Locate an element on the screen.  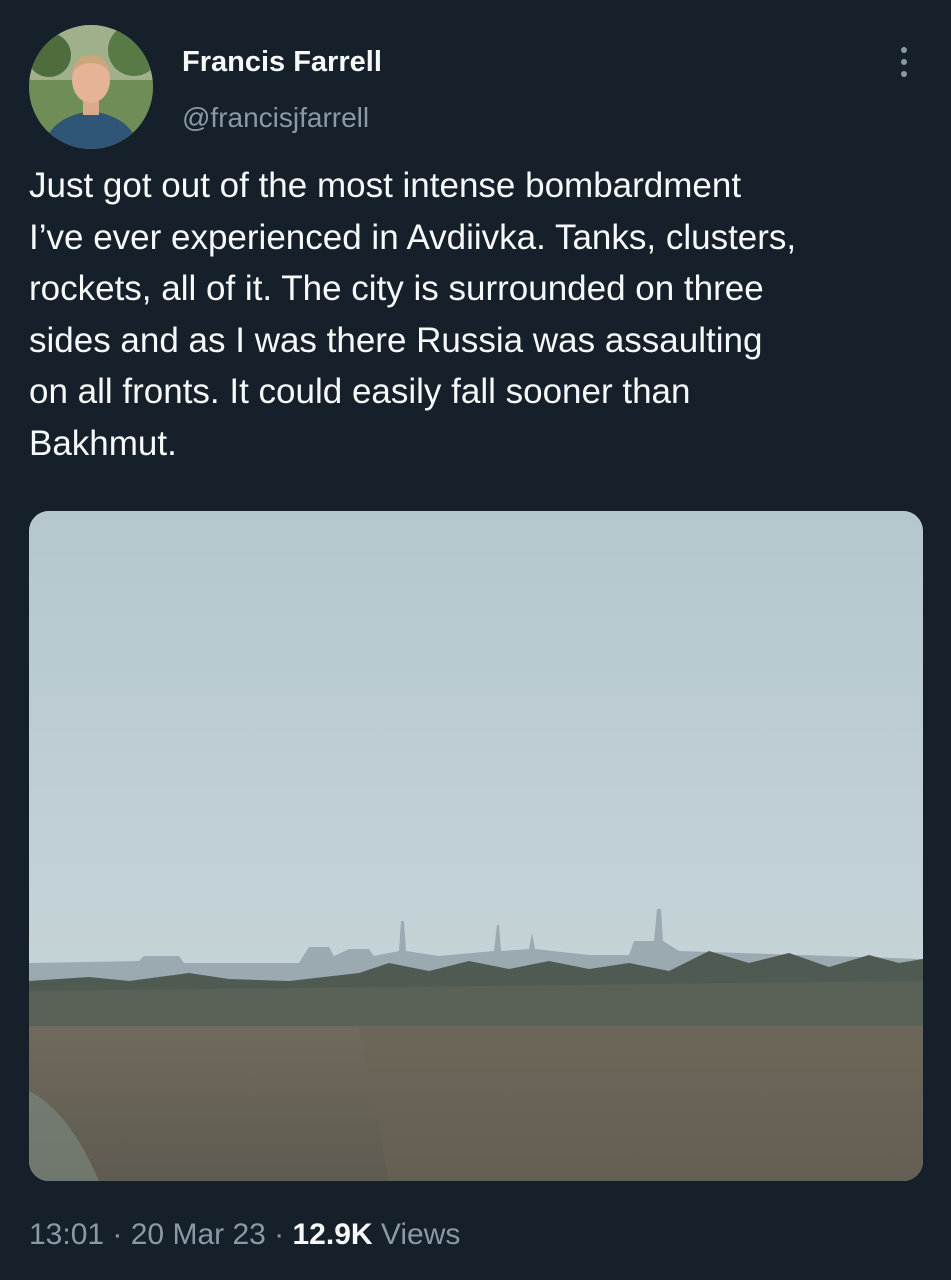
tweet-metadata: 13:01 · 20 Mar 23 · 12.9K Views is located at coordinates (244, 1235).